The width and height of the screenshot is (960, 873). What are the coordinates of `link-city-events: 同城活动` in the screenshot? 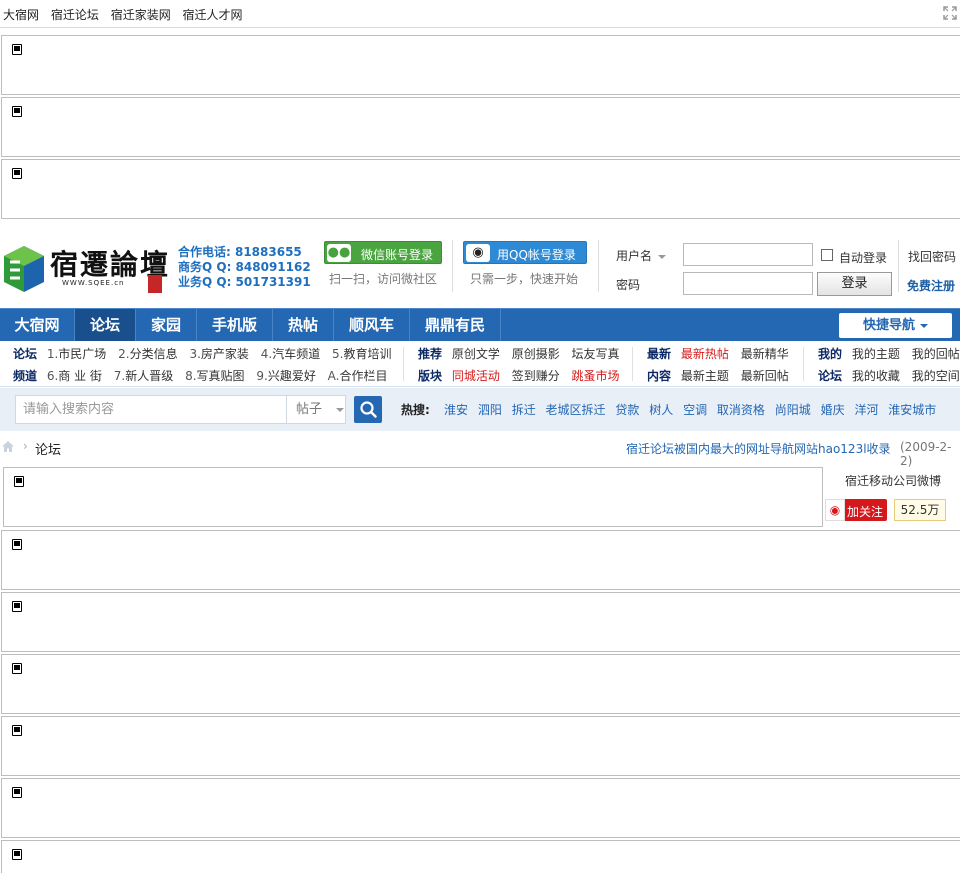 It's located at (476, 376).